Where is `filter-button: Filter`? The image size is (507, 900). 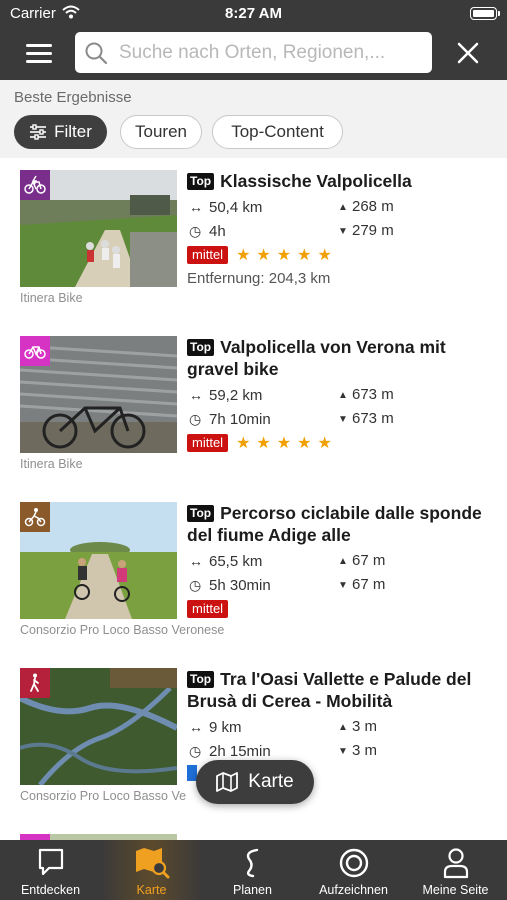 filter-button: Filter is located at coordinates (60, 132).